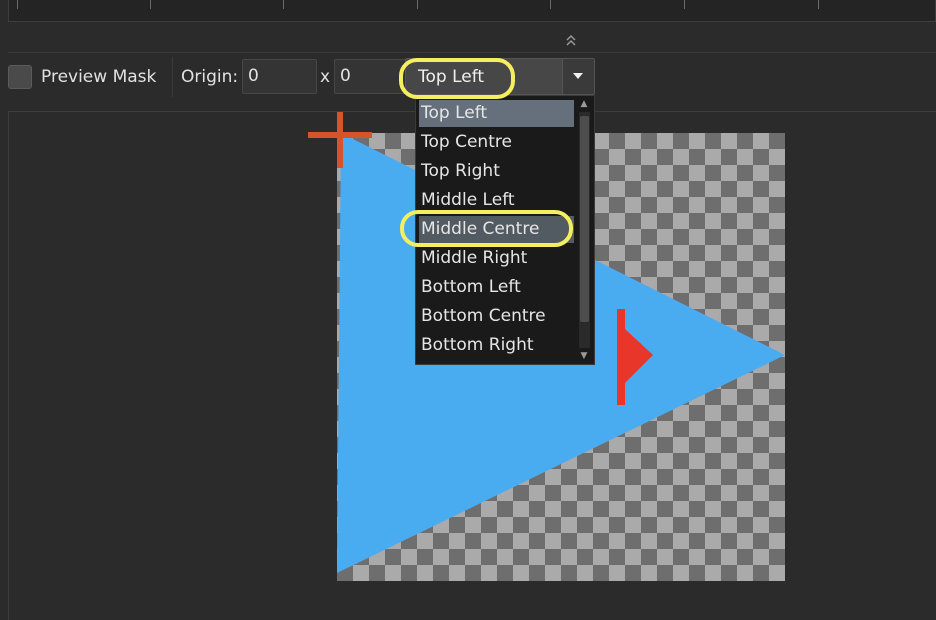 The height and width of the screenshot is (620, 936). What do you see at coordinates (496, 142) in the screenshot?
I see `dropdown-option-top-centre: Top Centre` at bounding box center [496, 142].